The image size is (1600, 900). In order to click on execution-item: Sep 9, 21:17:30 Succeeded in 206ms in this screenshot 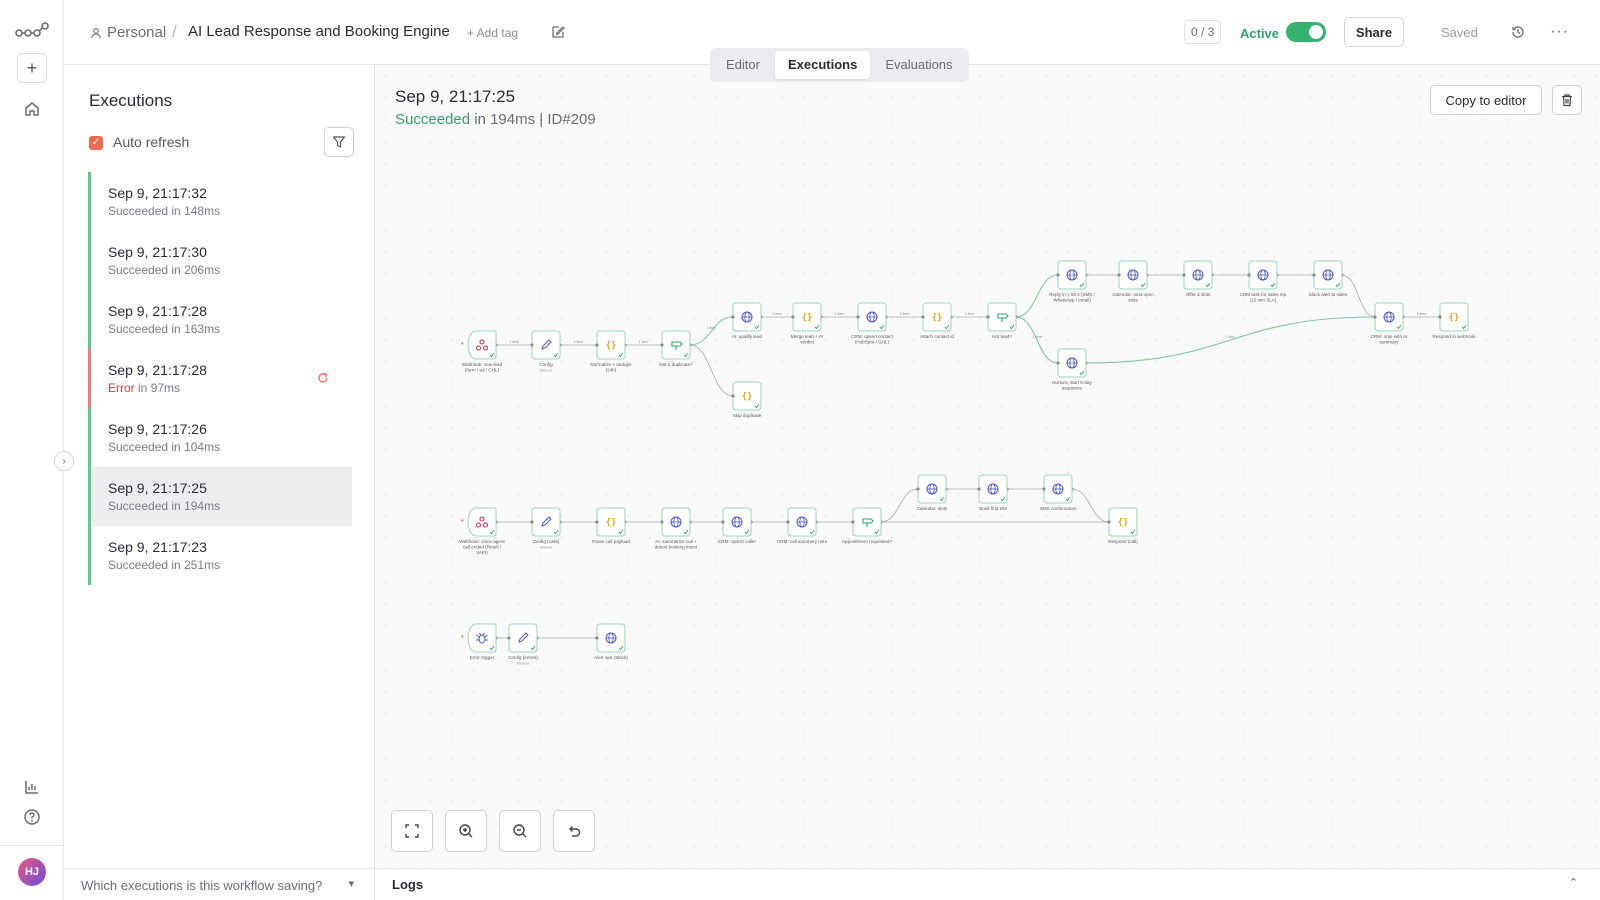, I will do `click(220, 260)`.